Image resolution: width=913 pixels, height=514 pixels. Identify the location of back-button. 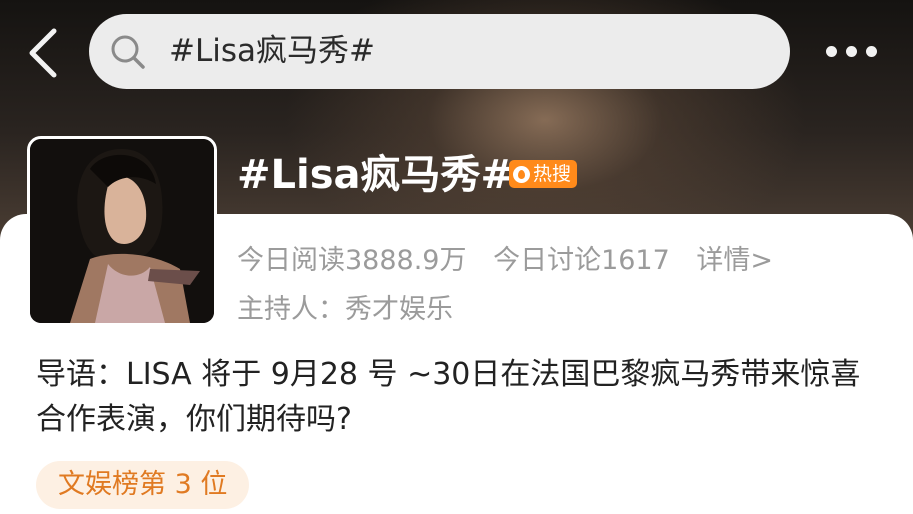
(44, 53).